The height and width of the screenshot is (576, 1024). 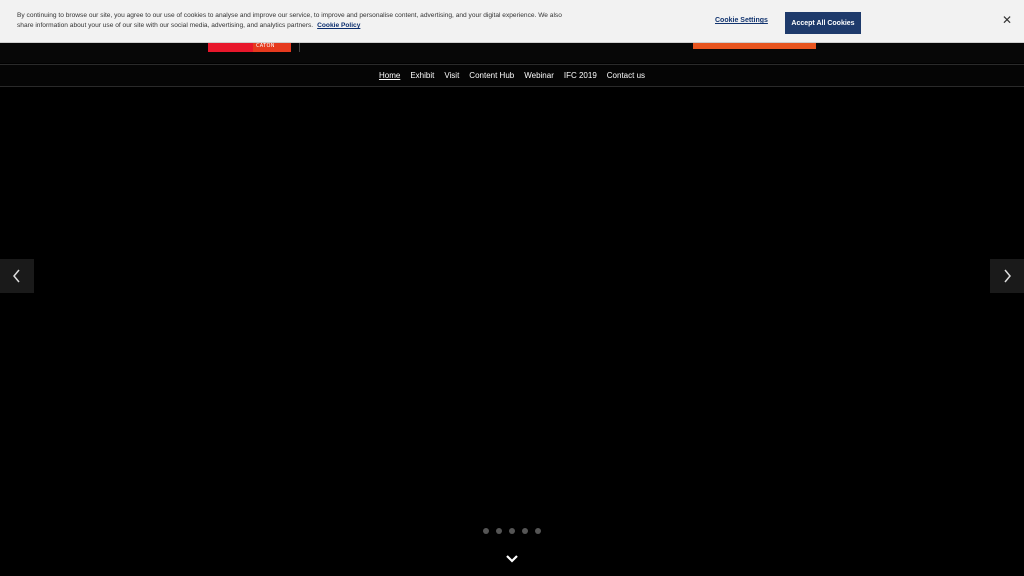 I want to click on nav-item-visit: Visit, so click(x=451, y=75).